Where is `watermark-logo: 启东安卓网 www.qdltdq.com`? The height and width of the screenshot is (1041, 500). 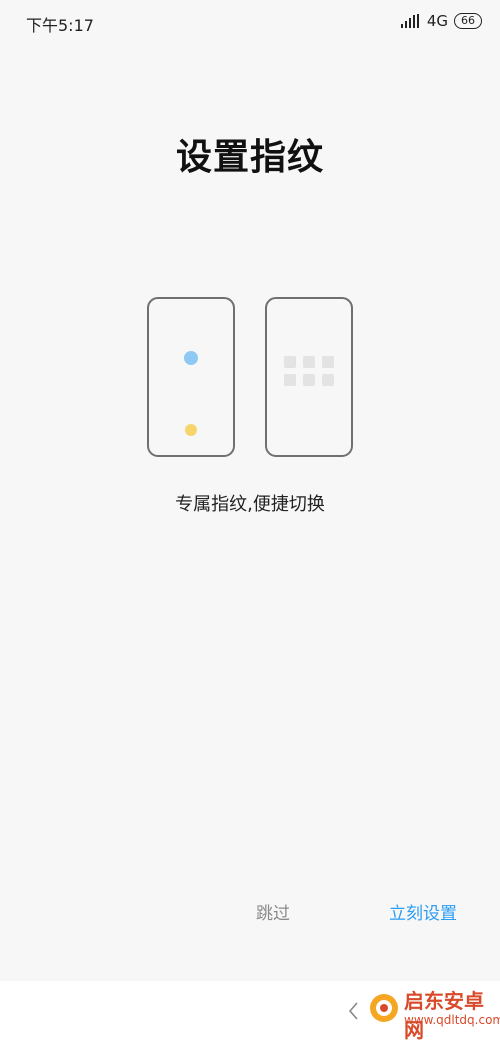 watermark-logo: 启东安卓网 www.qdltdq.com is located at coordinates (434, 1011).